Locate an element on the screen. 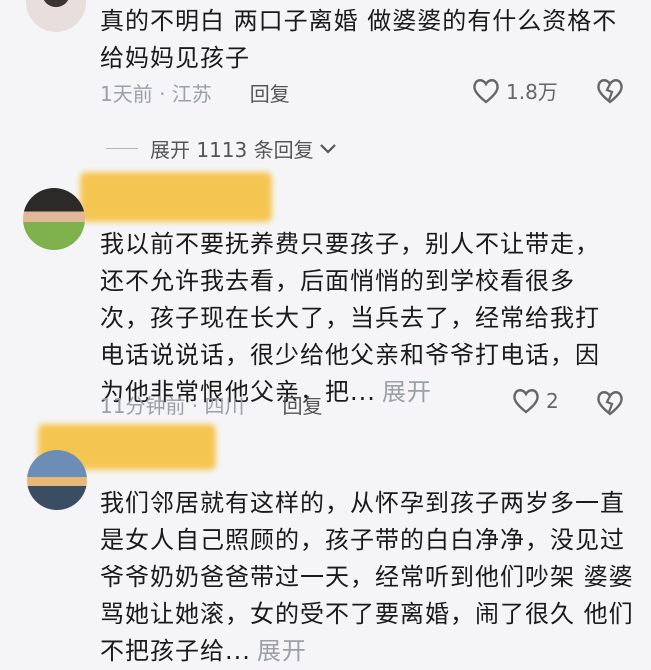 This screenshot has height=670, width=651. expand-replies-label: 展开 1113 条回复 is located at coordinates (232, 150).